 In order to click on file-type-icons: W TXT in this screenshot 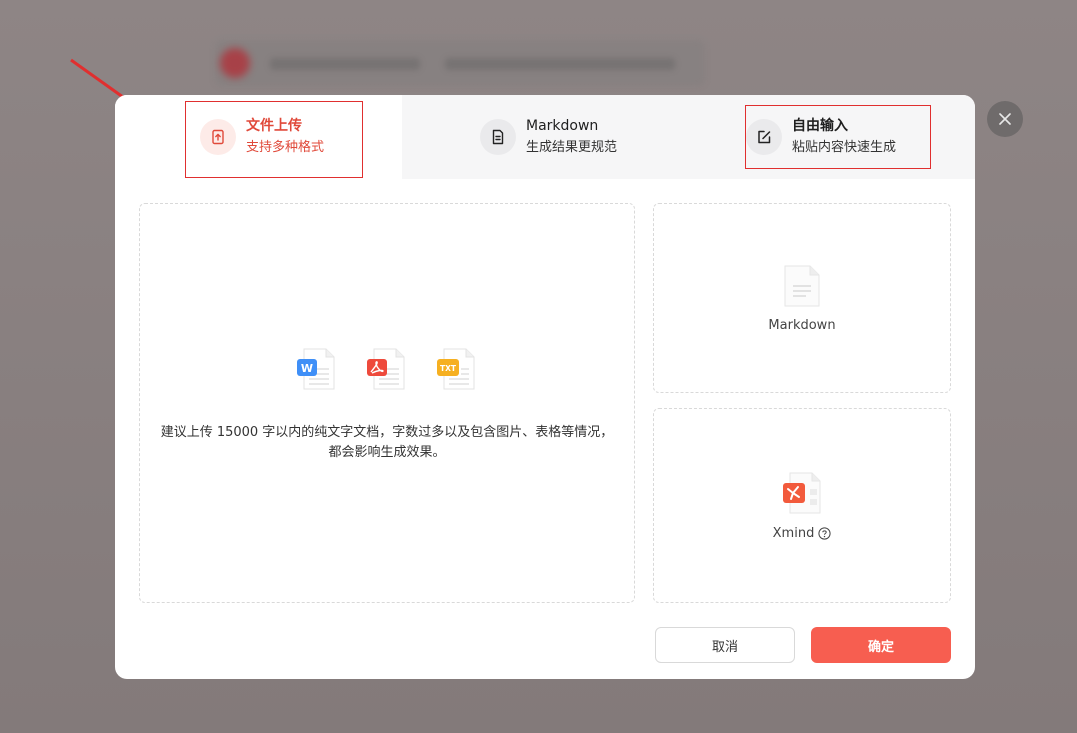, I will do `click(387, 369)`.